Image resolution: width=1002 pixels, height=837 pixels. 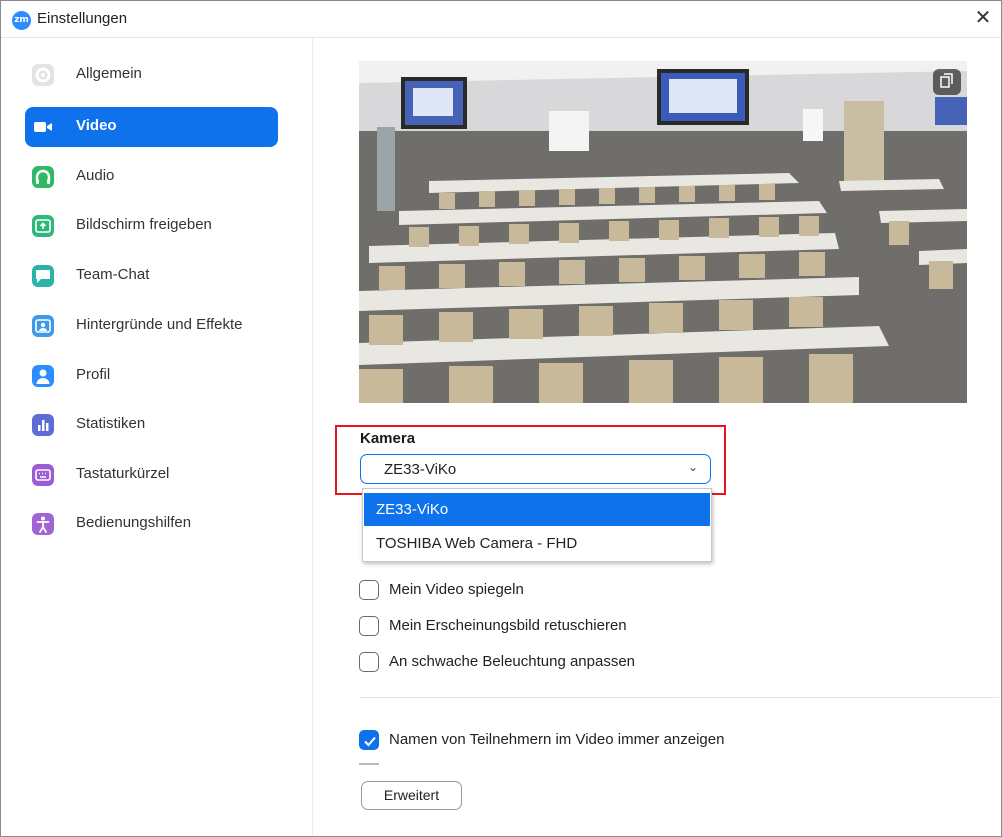 I want to click on sidebar-item-bedienungshilfen: Bedienungshilfen, so click(x=151, y=524).